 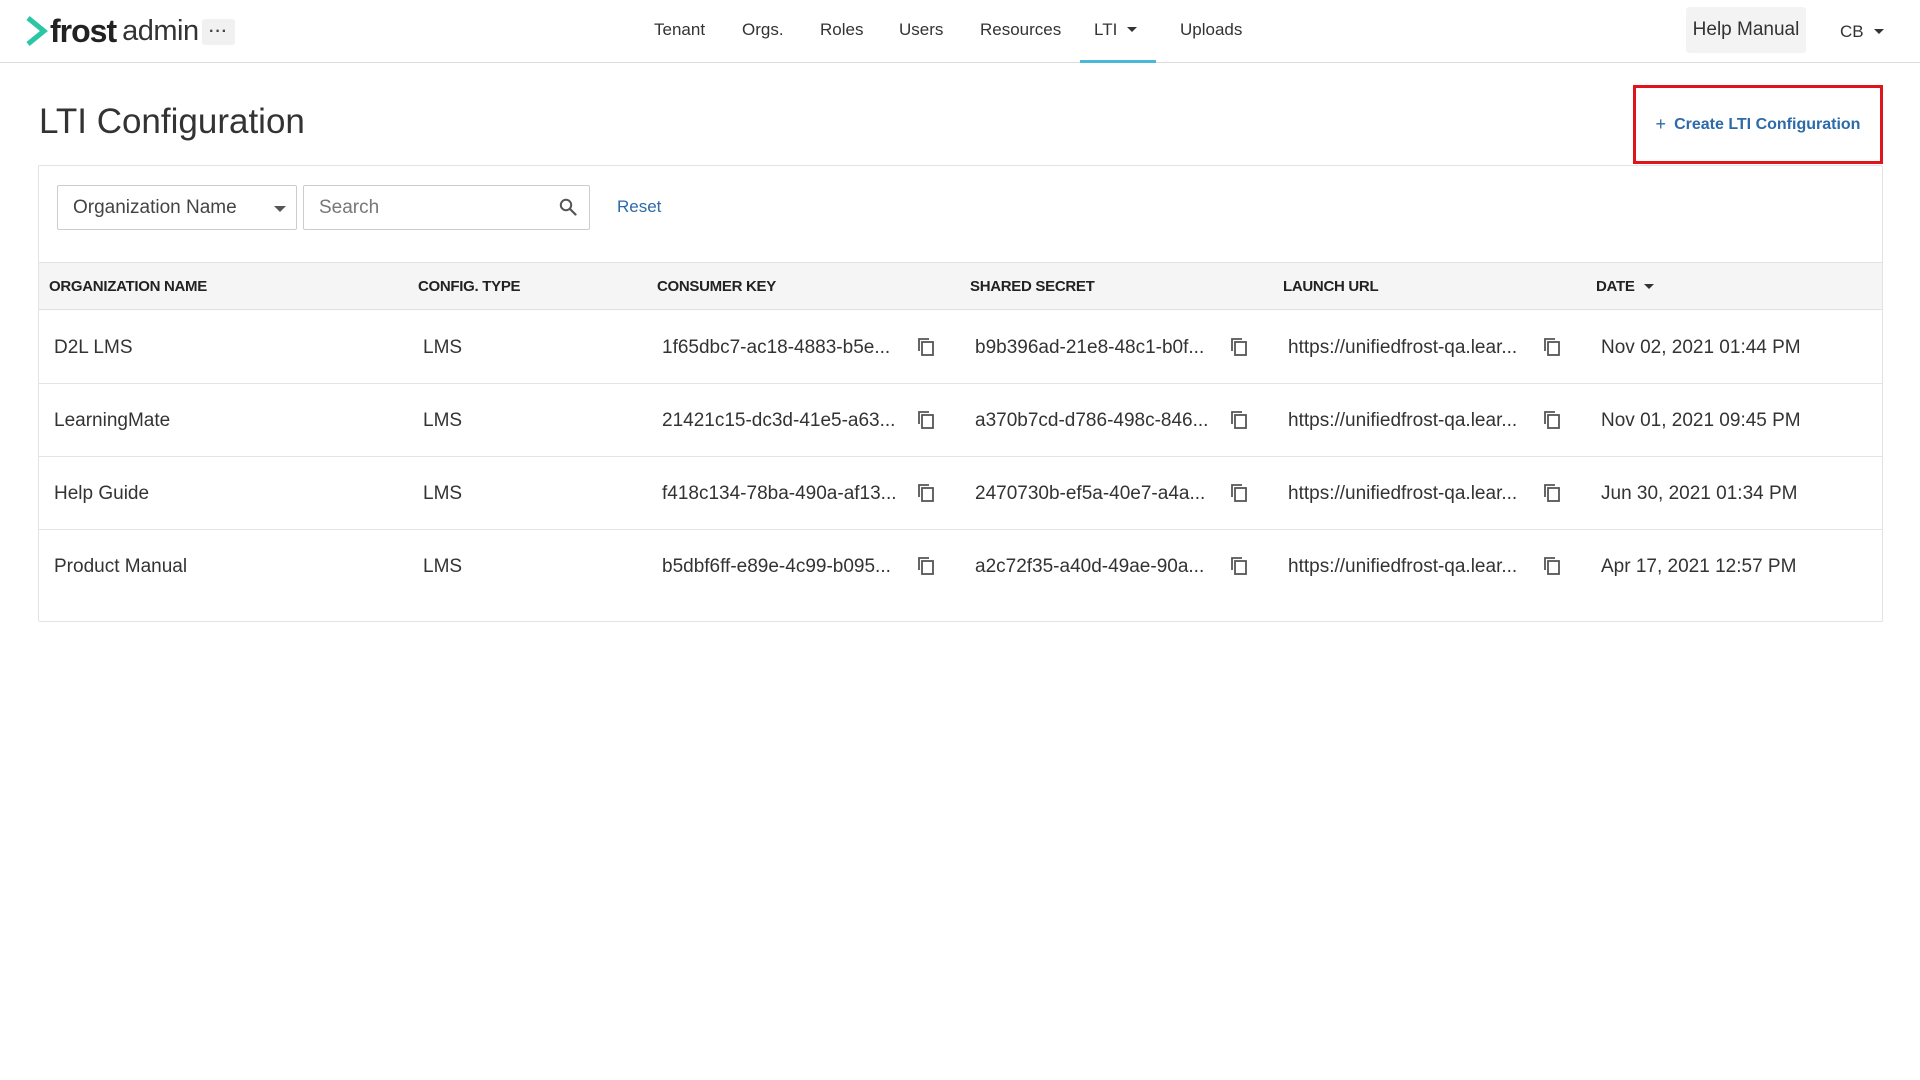 I want to click on column-header-date-label: DATE, so click(x=1615, y=286).